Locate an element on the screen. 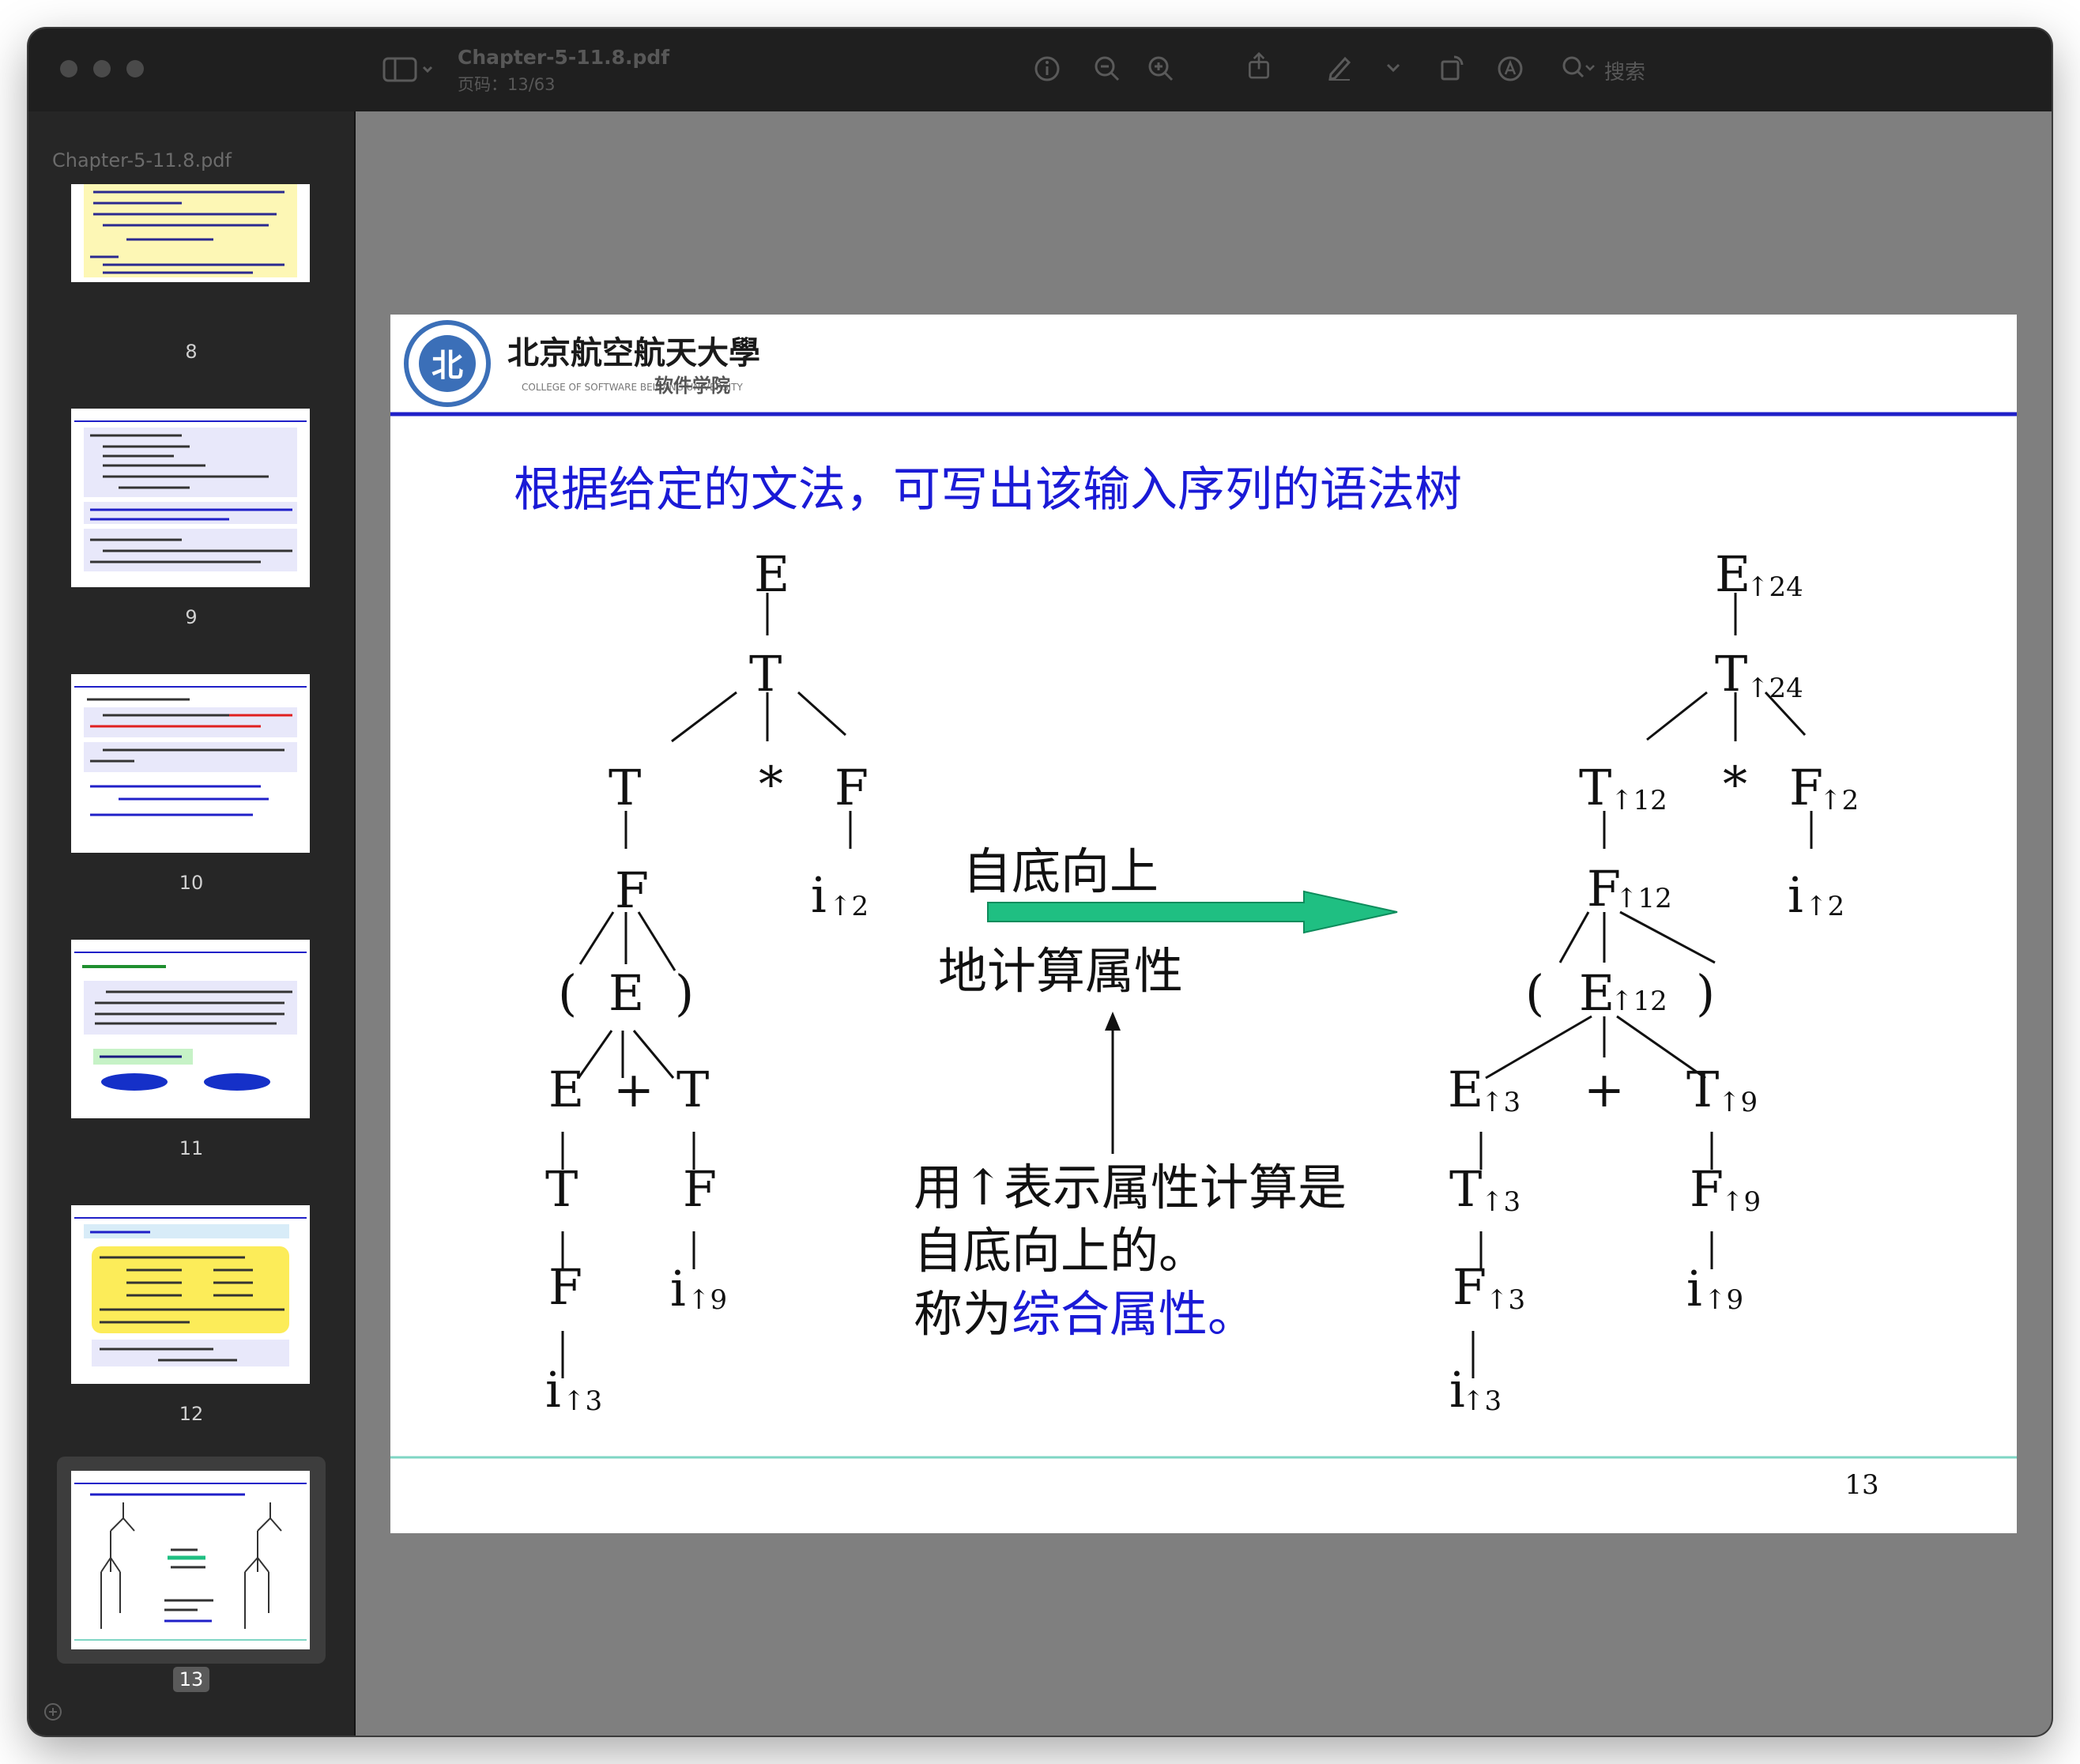 This screenshot has height=1764, width=2080. arrow-top-label: 自底向上 is located at coordinates (1061, 871).